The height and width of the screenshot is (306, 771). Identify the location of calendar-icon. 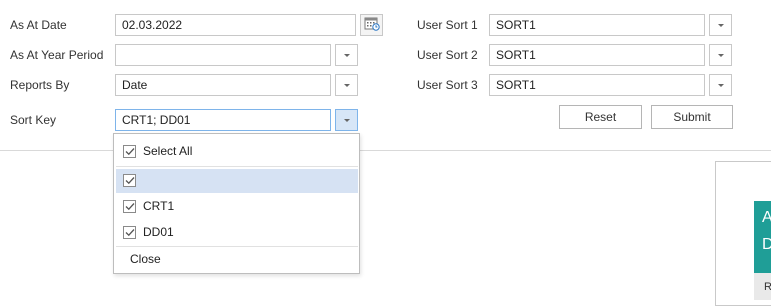
(372, 25).